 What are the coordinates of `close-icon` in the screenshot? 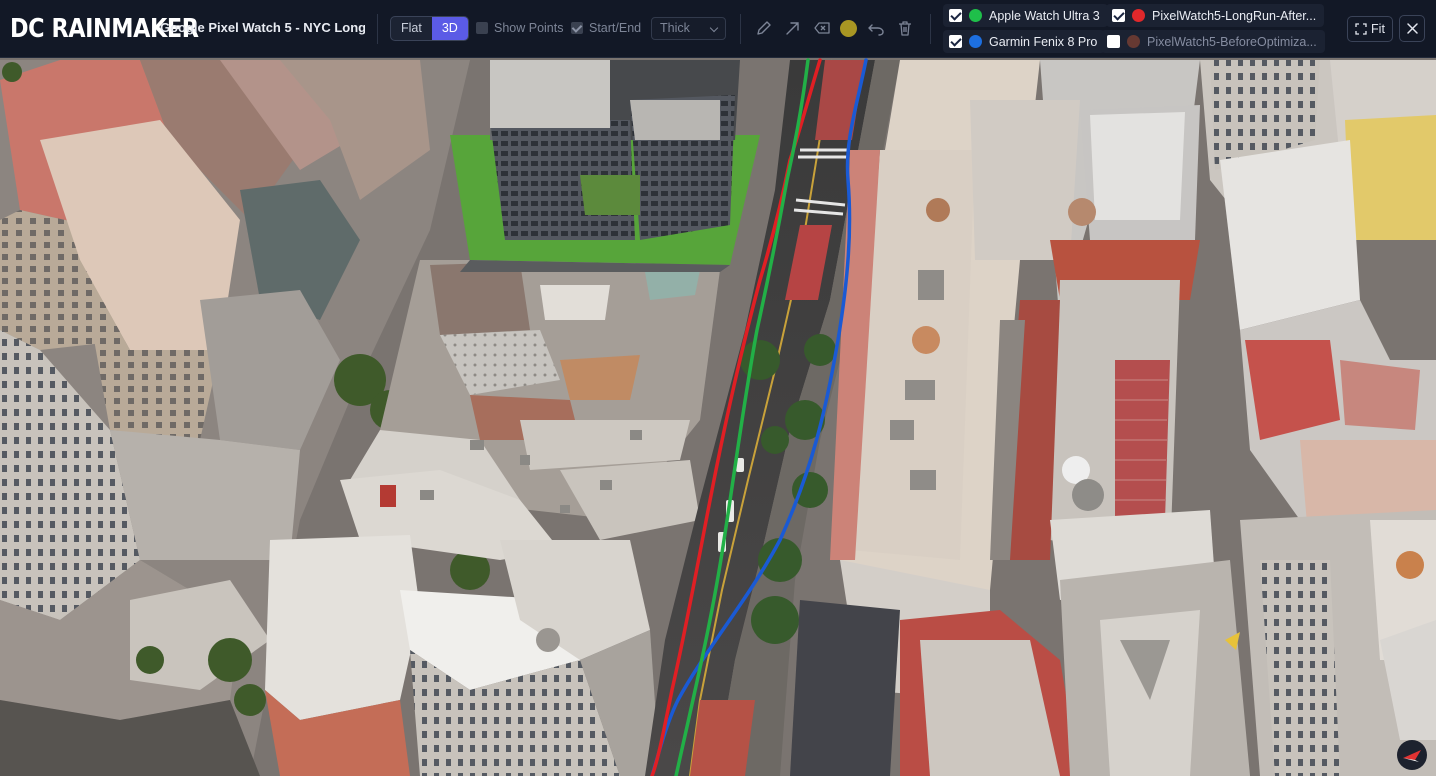 It's located at (1412, 28).